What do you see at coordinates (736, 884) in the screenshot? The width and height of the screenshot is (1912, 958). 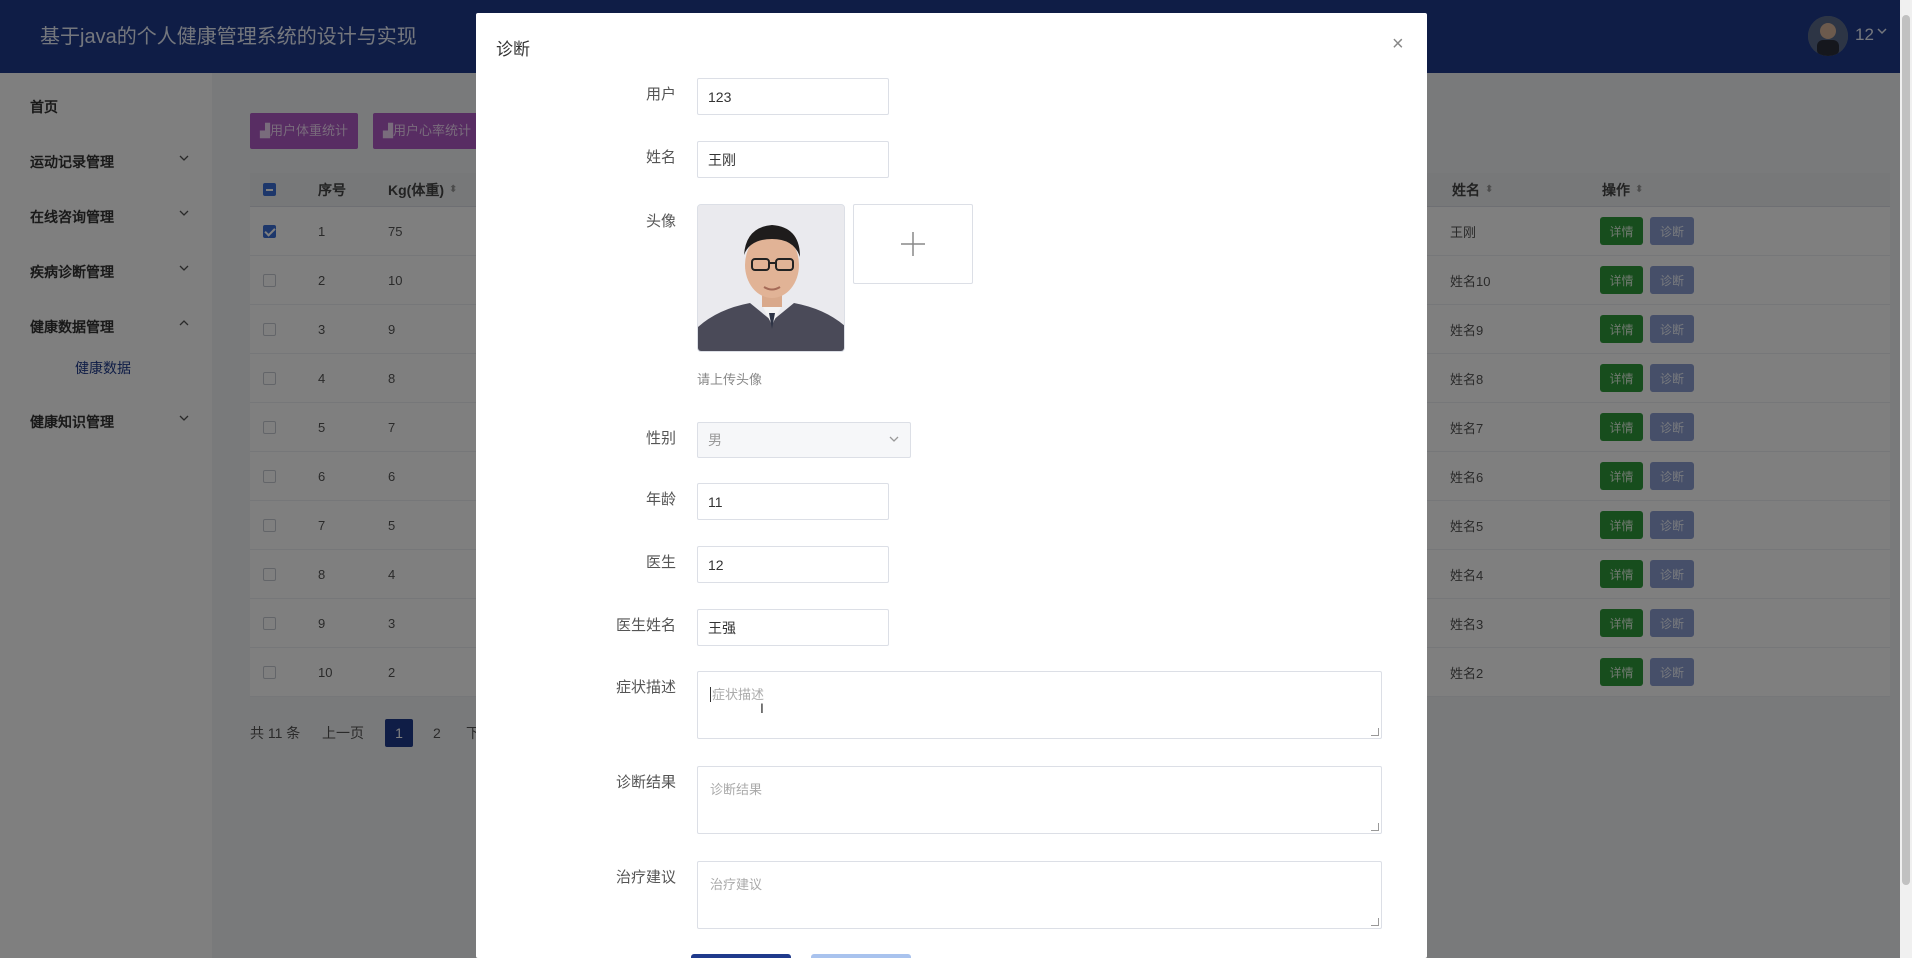 I see `advice-placeholder: 治疗建议` at bounding box center [736, 884].